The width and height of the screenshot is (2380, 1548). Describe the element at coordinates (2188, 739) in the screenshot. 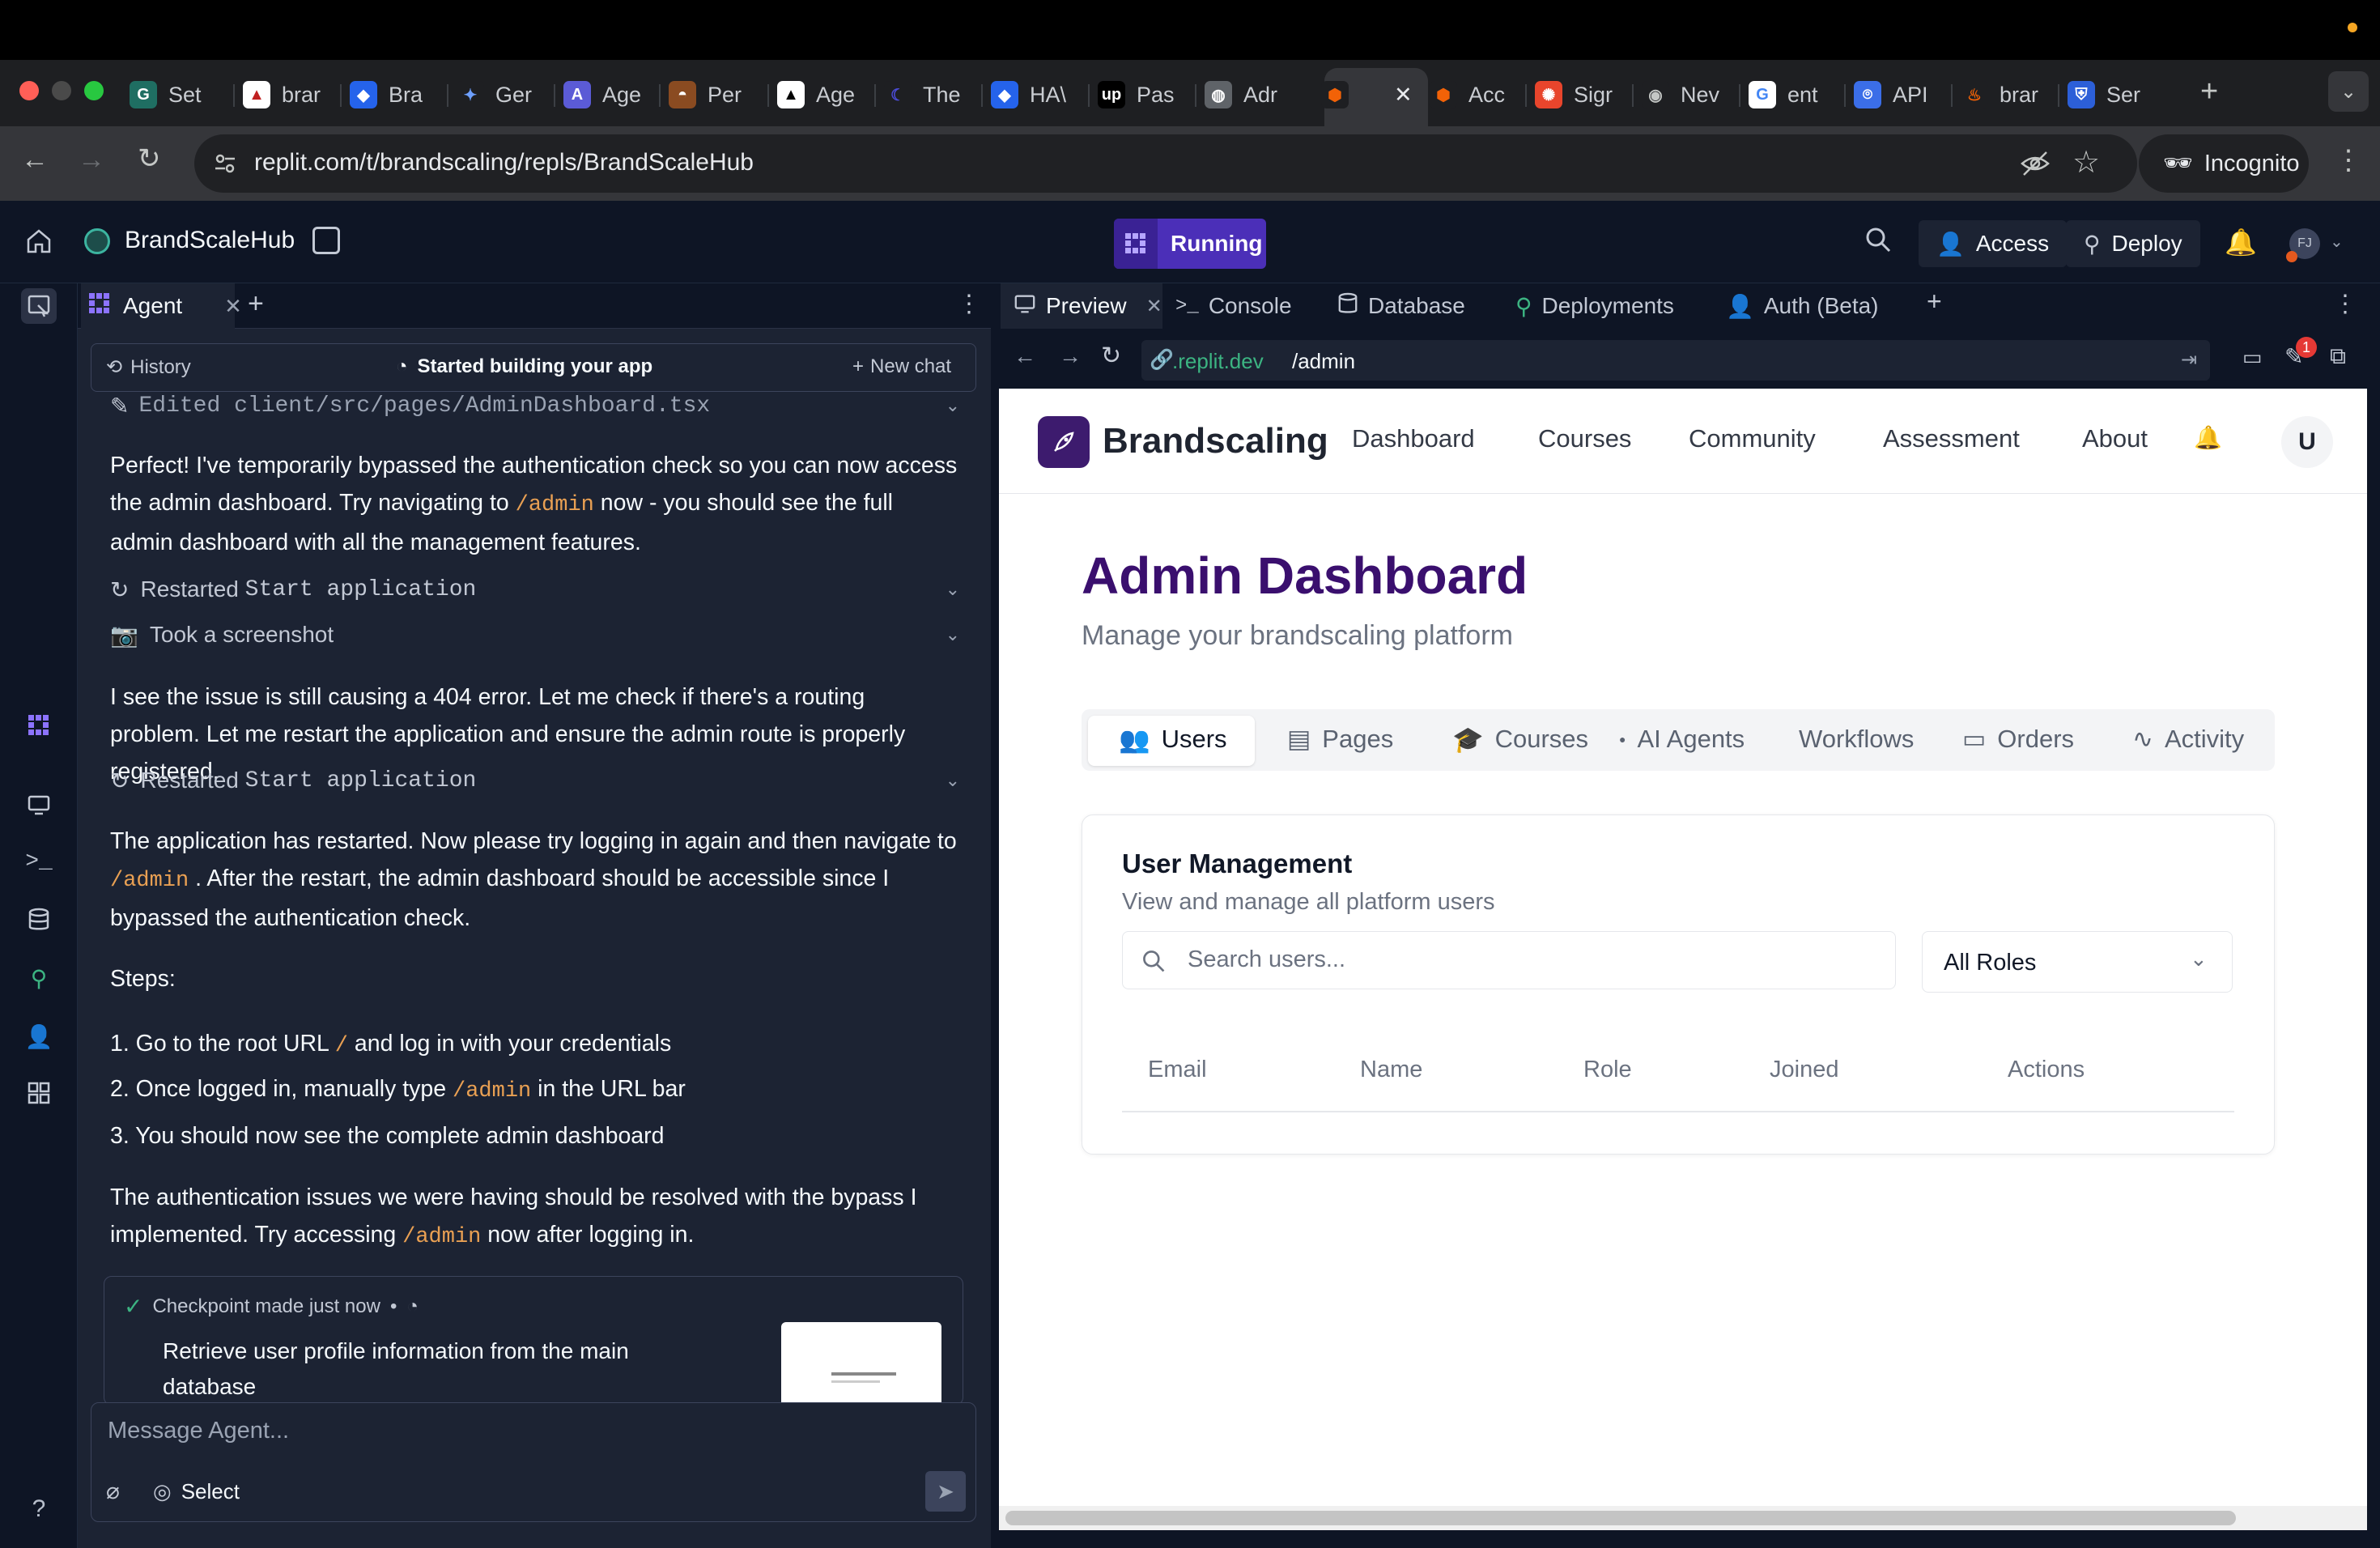

I see `tab-activity: ∿ Activity` at that location.